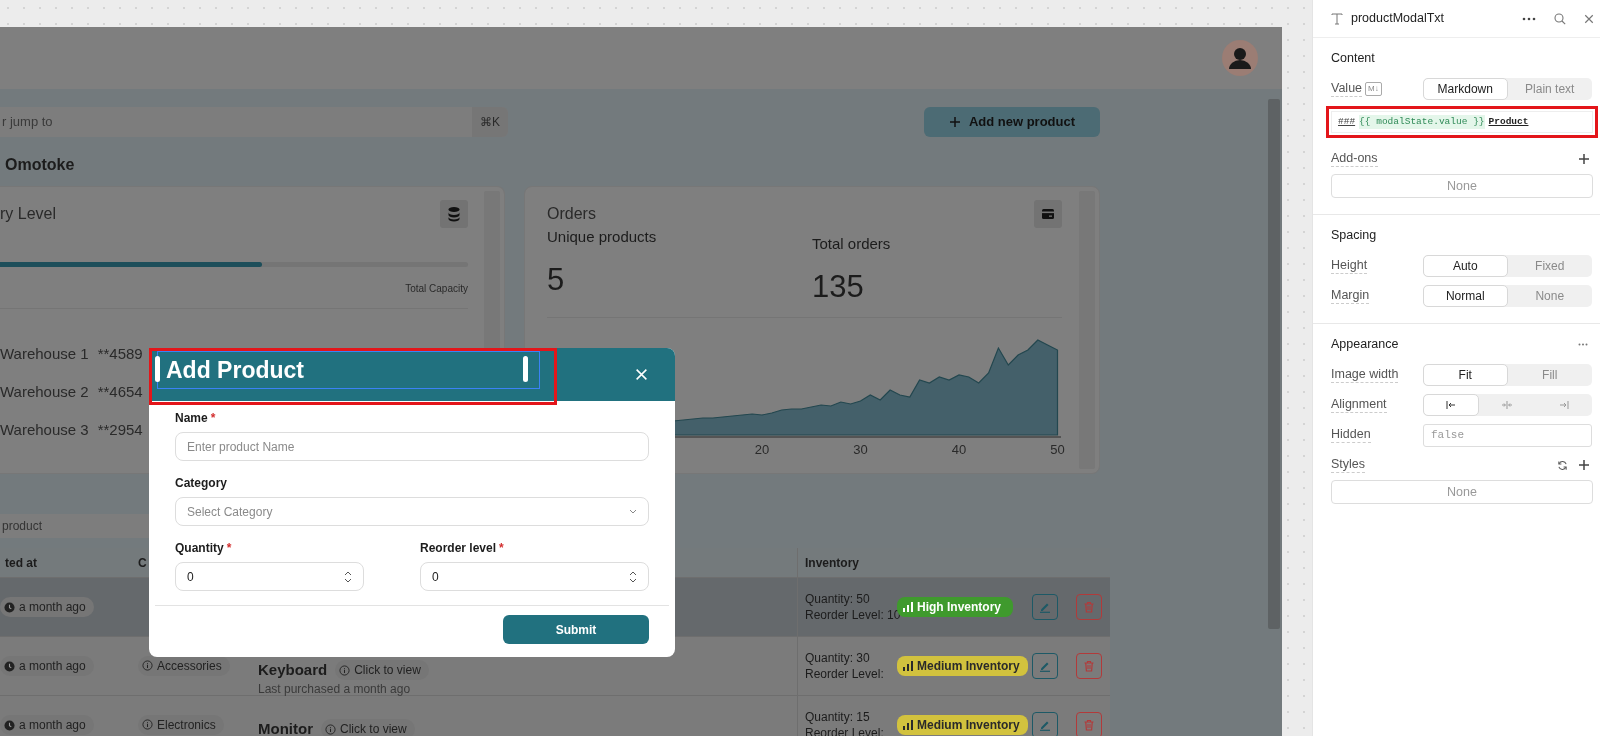 The image size is (1600, 736). Describe the element at coordinates (1373, 89) in the screenshot. I see `markdown-tag: M↓` at that location.